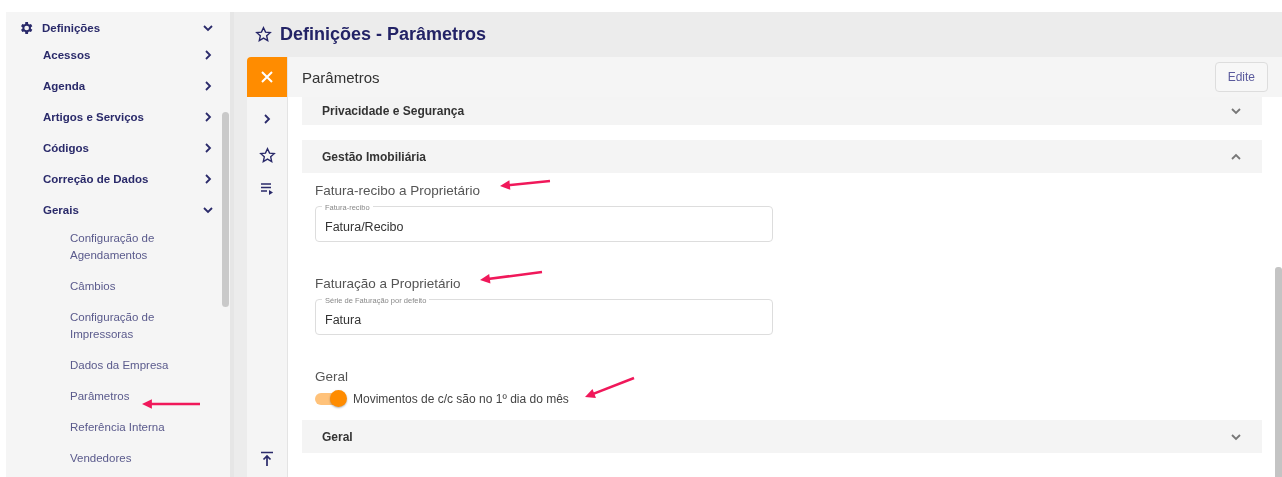 The height and width of the screenshot is (477, 1282). Describe the element at coordinates (331, 376) in the screenshot. I see `group-heading: Geral` at that location.